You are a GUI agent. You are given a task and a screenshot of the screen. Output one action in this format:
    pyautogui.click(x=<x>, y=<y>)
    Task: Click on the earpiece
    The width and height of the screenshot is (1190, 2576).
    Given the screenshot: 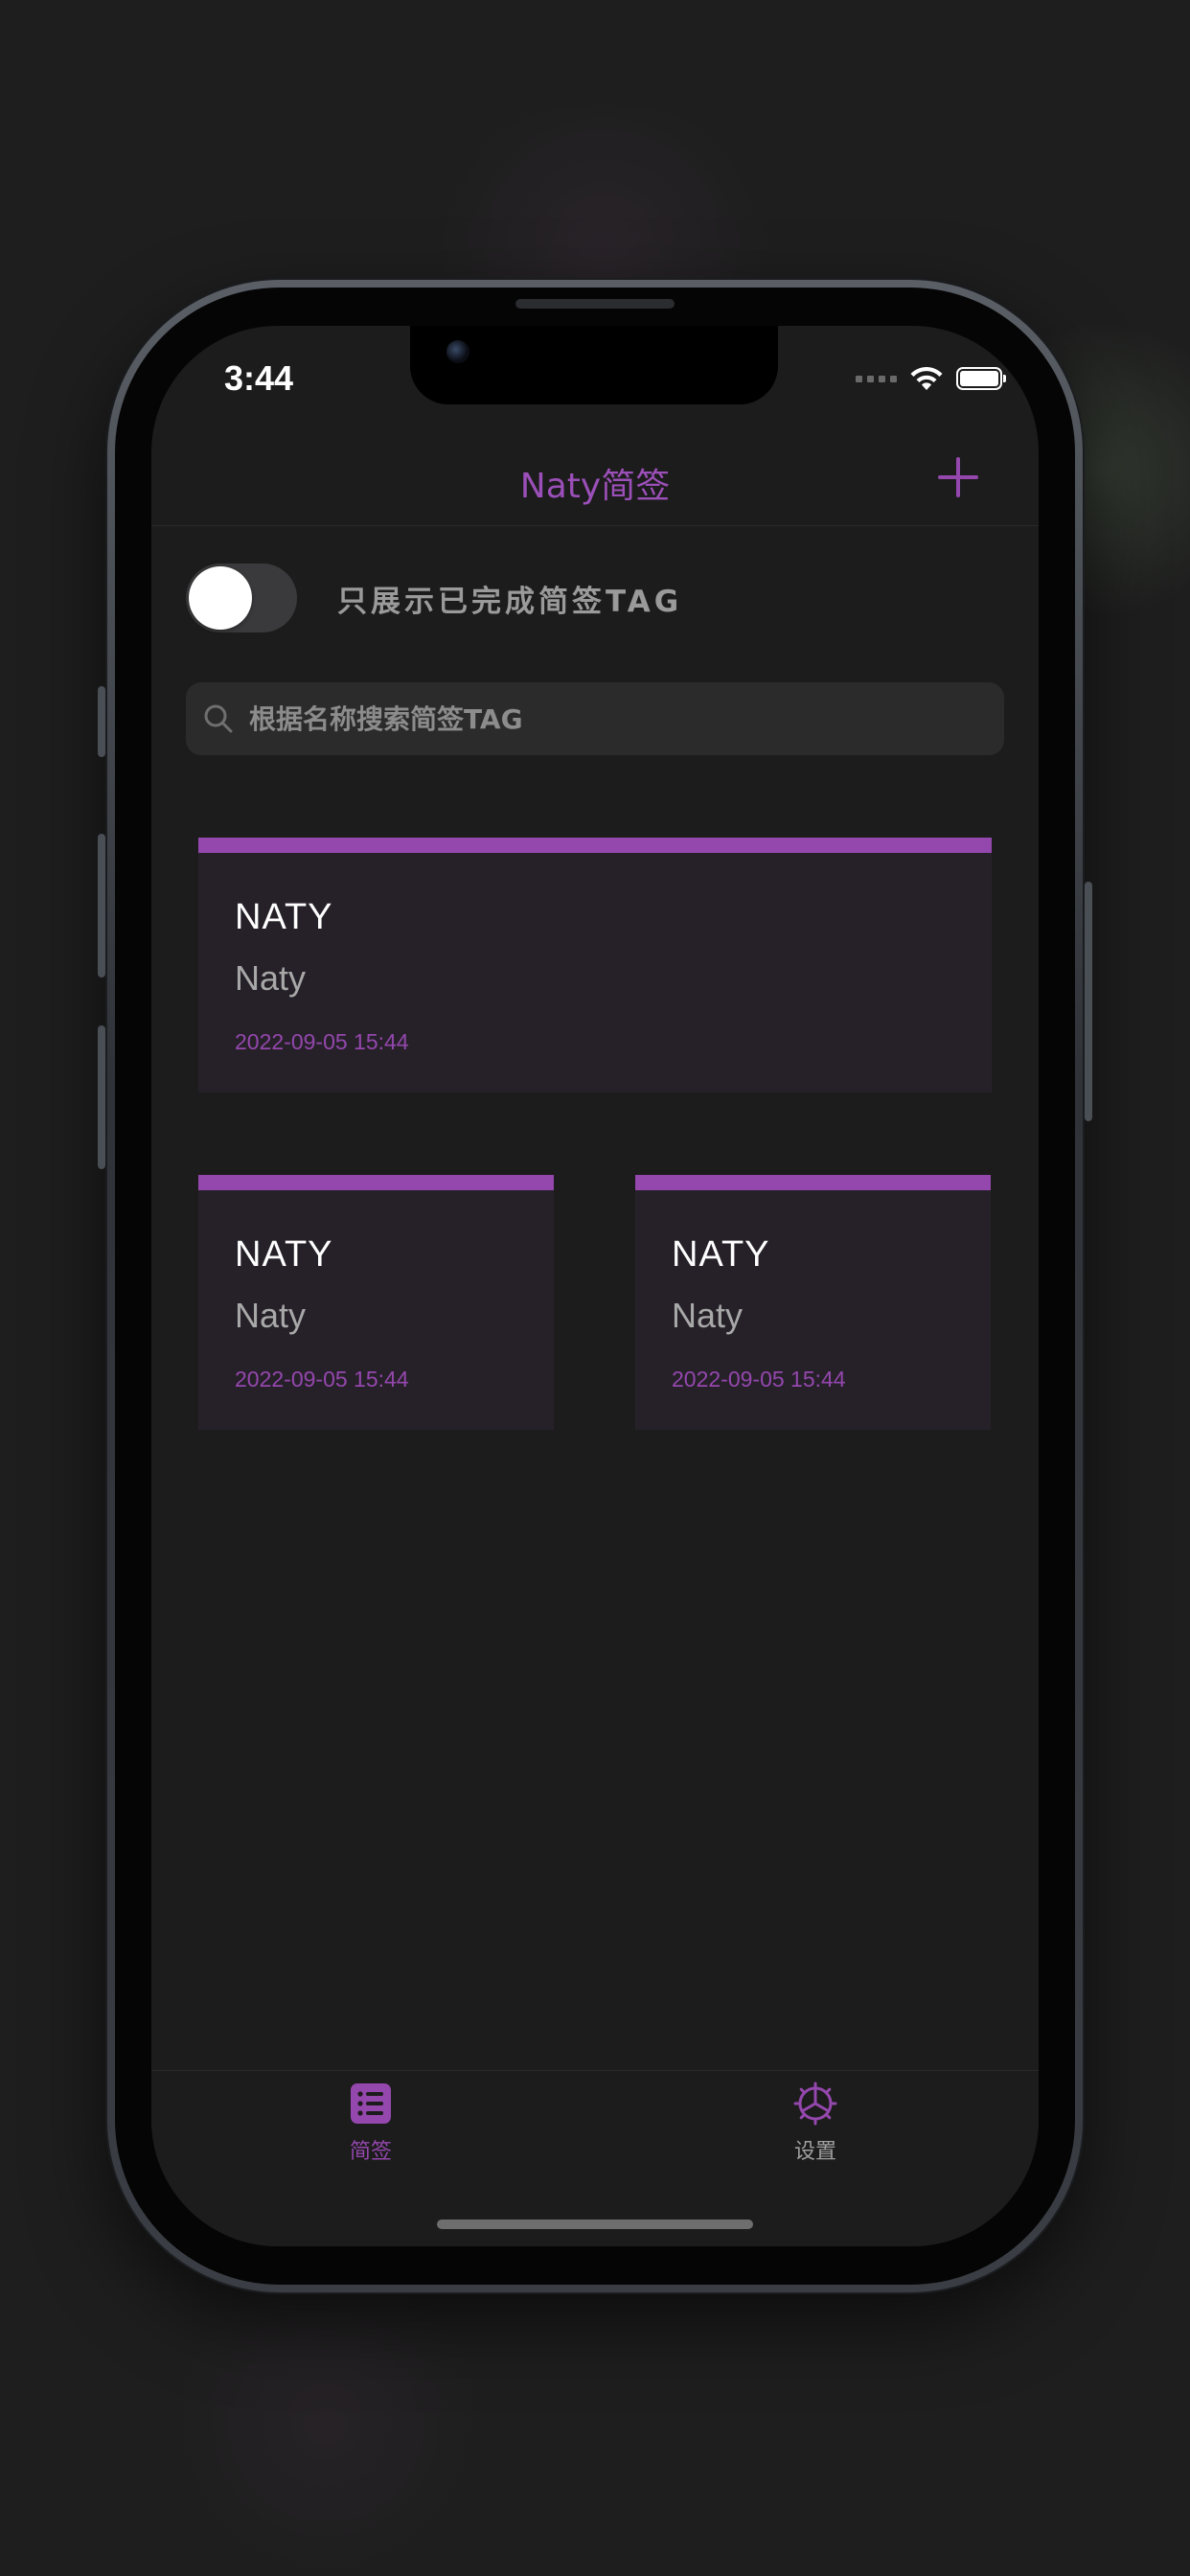 What is the action you would take?
    pyautogui.click(x=595, y=304)
    